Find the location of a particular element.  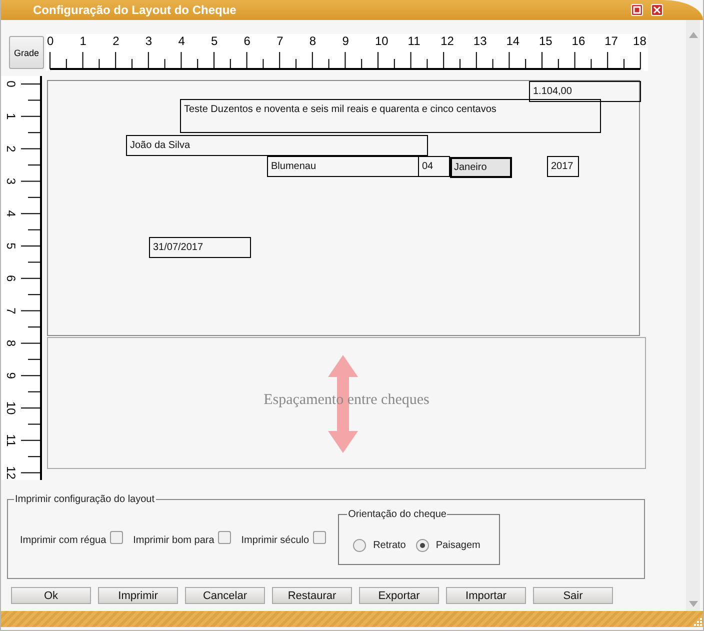

resize-grip-icon is located at coordinates (698, 622).